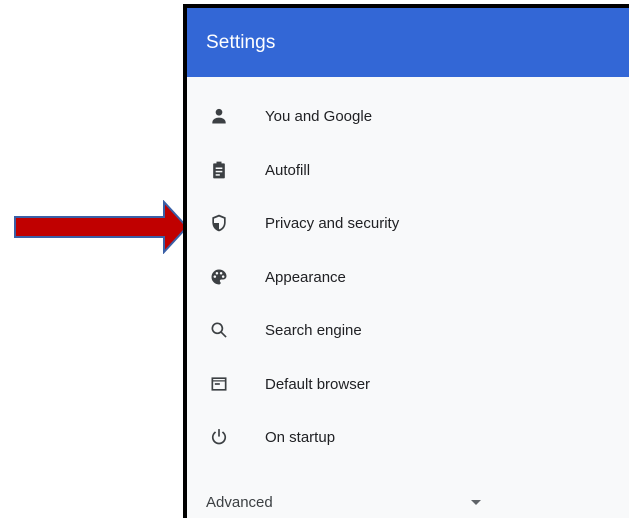 This screenshot has height=518, width=629. I want to click on menu-item-label: Autofill, so click(288, 170).